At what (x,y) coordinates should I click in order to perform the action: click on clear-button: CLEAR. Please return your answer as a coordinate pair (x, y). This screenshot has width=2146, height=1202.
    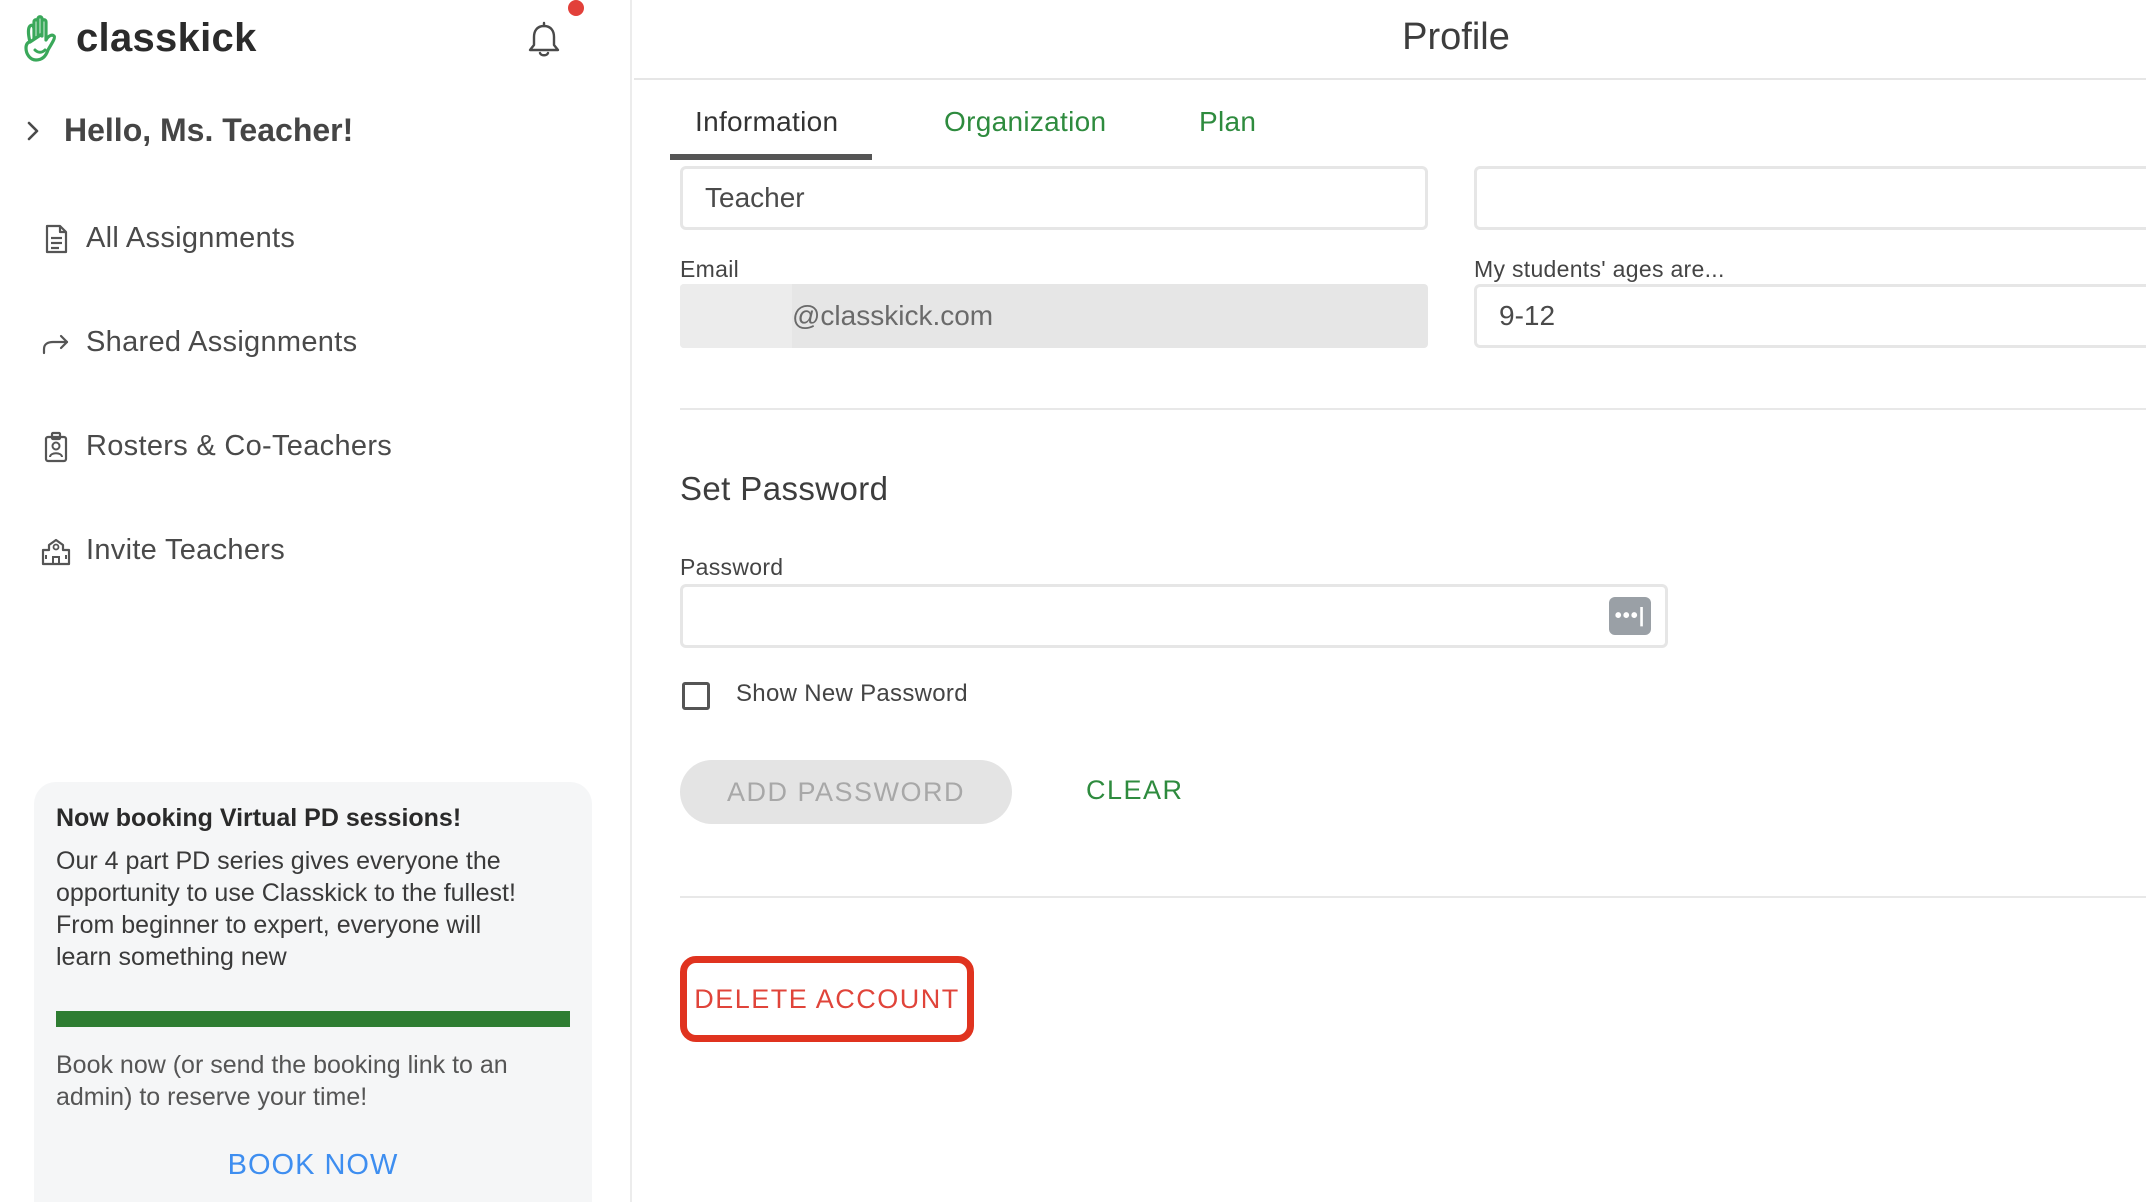
    Looking at the image, I should click on (1135, 790).